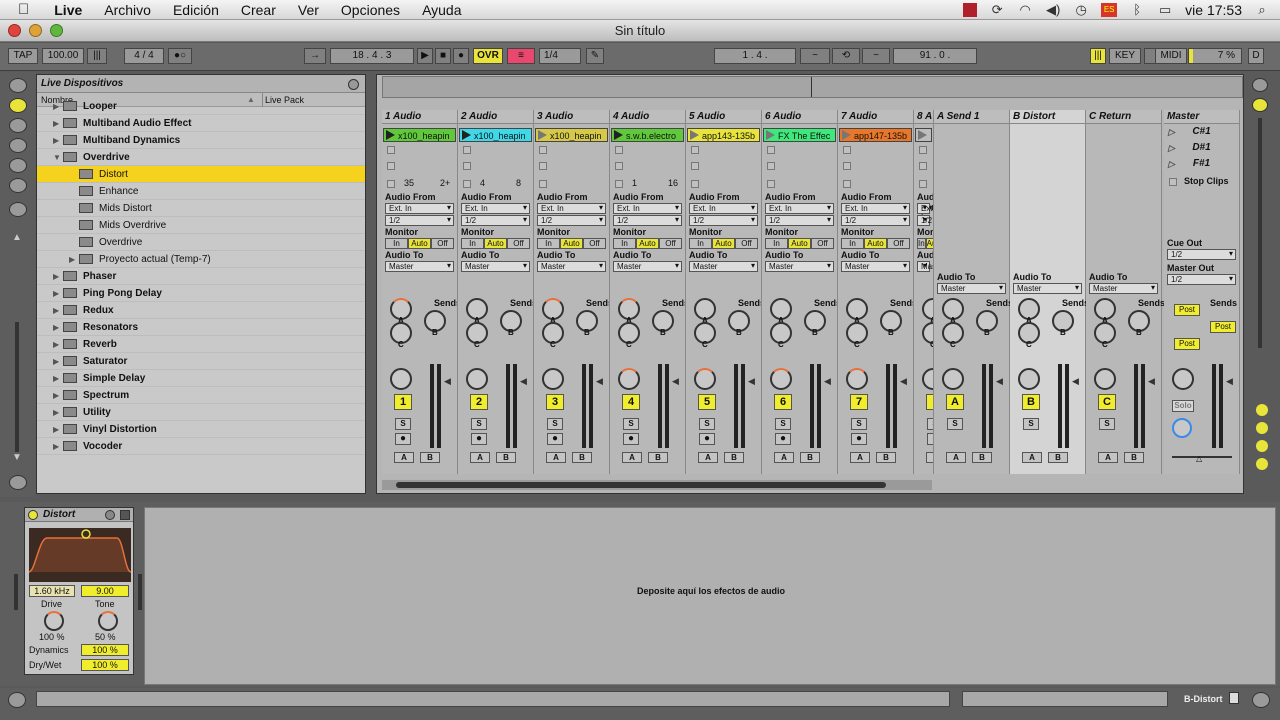  Describe the element at coordinates (997, 9) in the screenshot. I see `sync-icon: ⟳` at that location.